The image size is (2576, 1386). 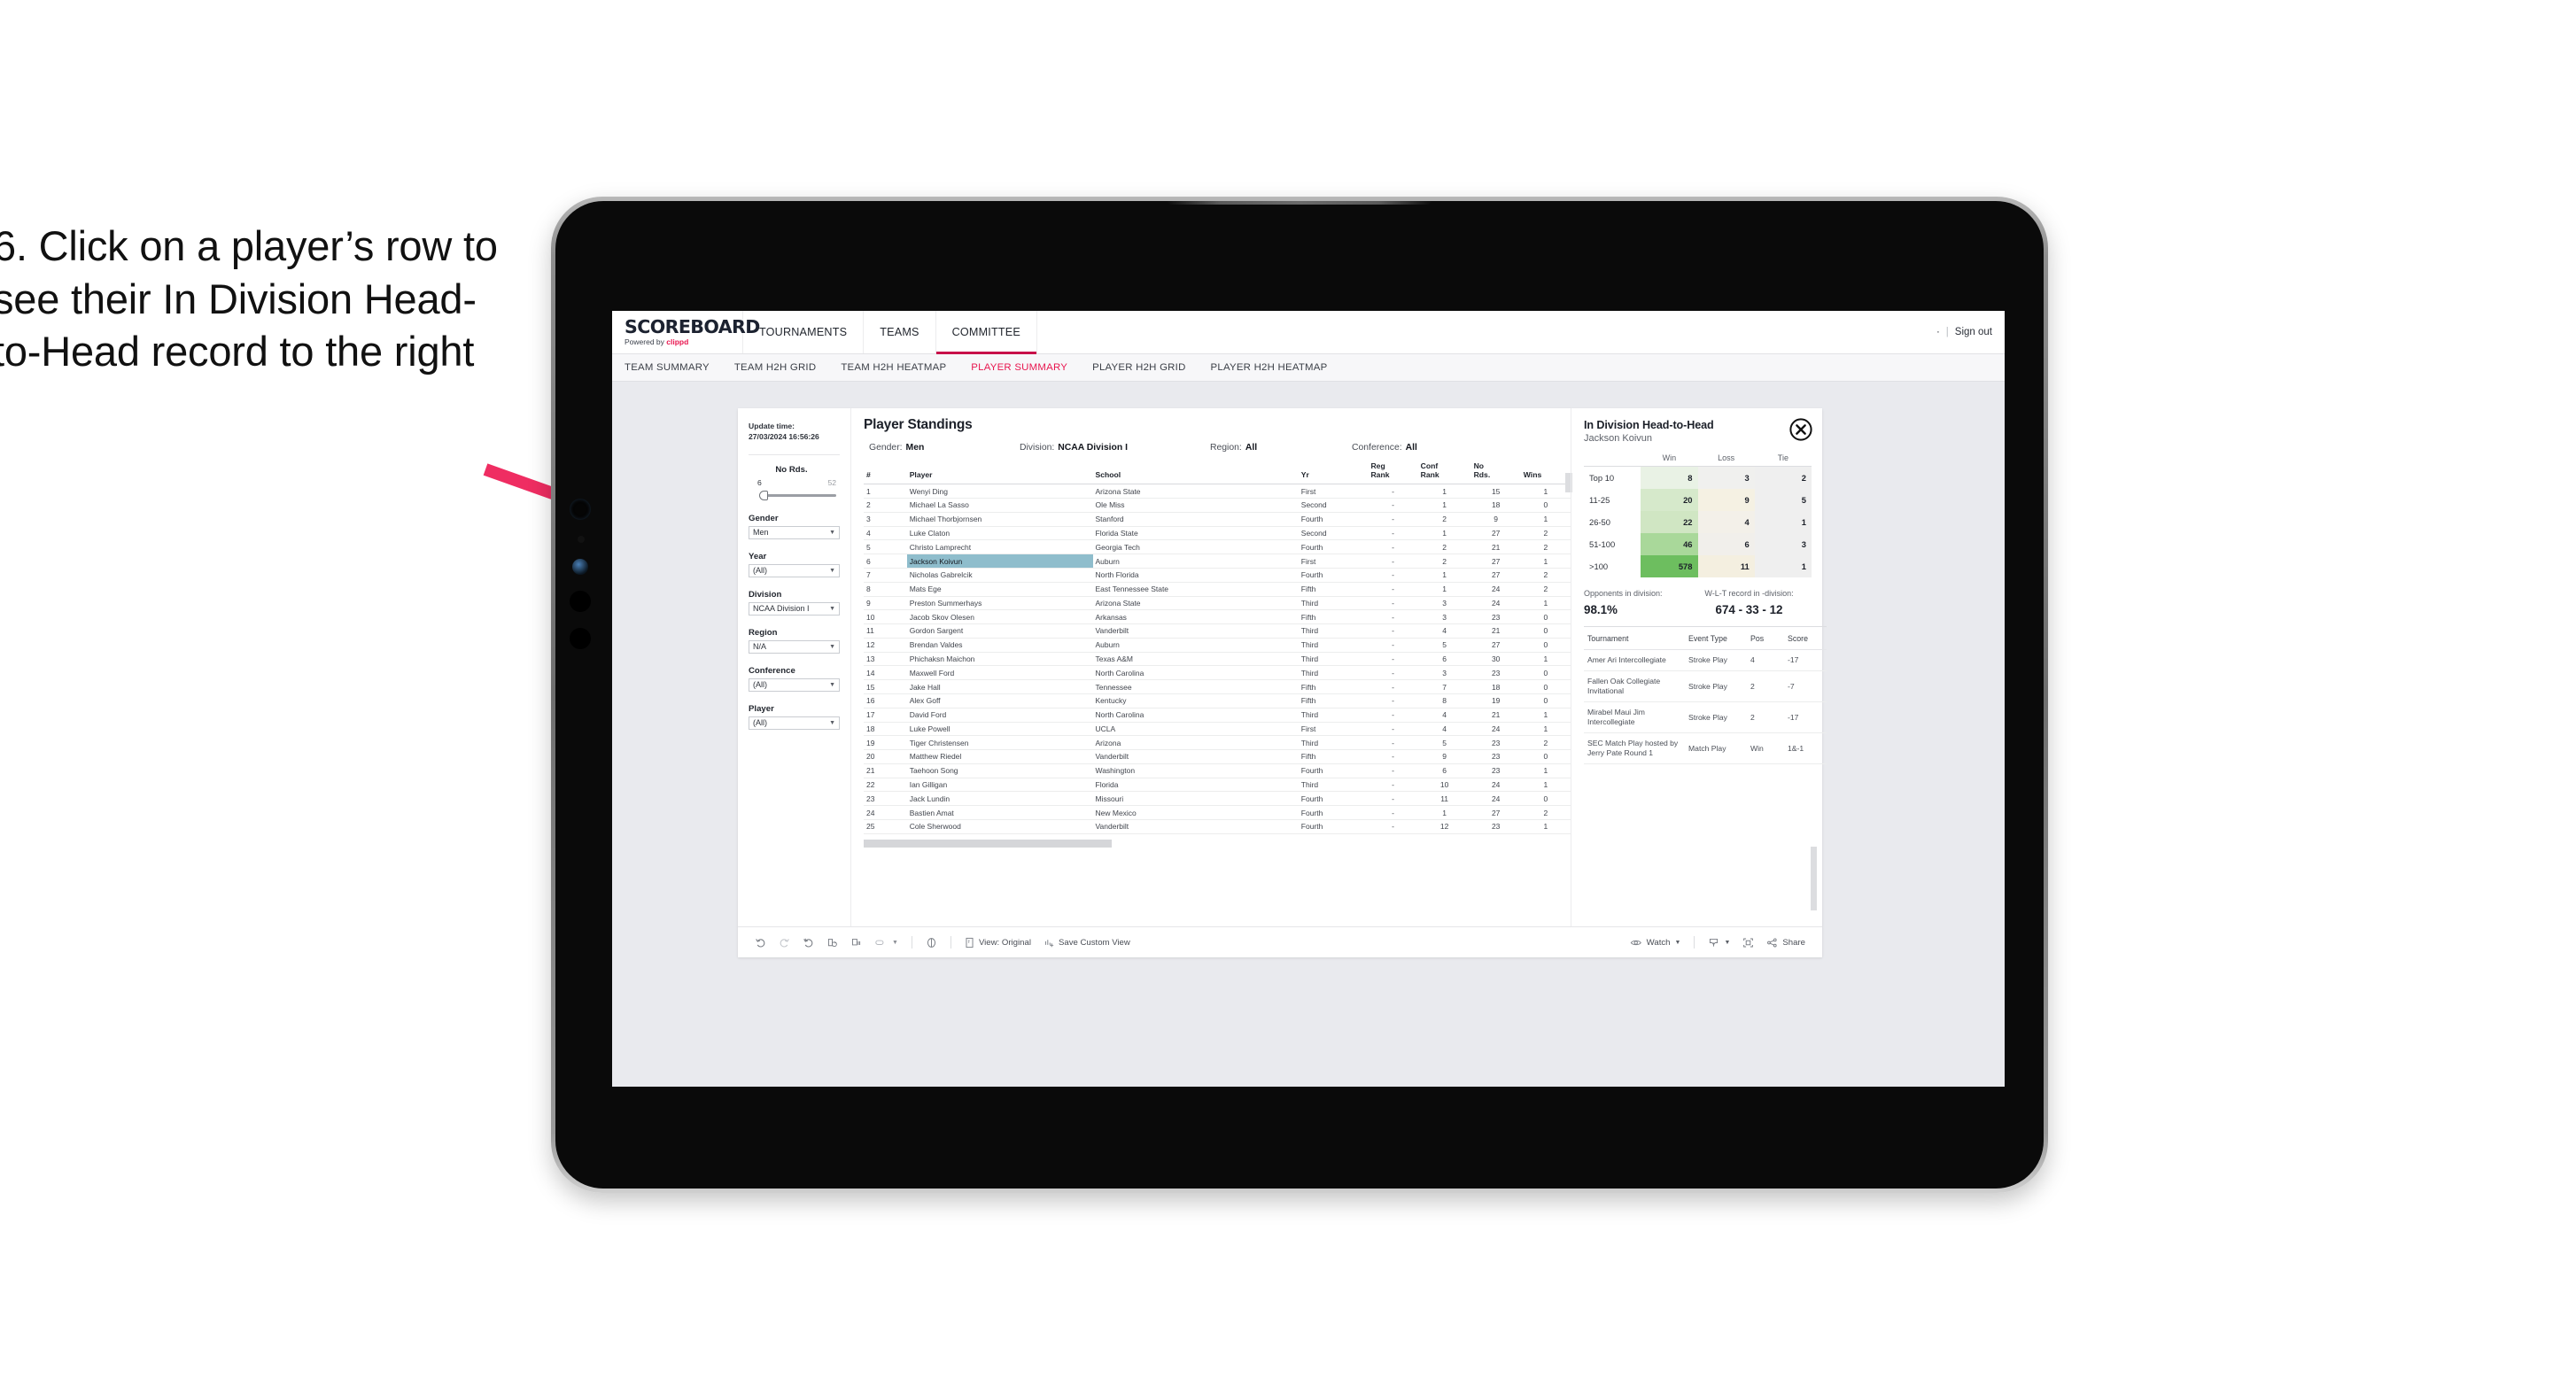 I want to click on th-reg-rank: Reg Rank, so click(x=1393, y=473).